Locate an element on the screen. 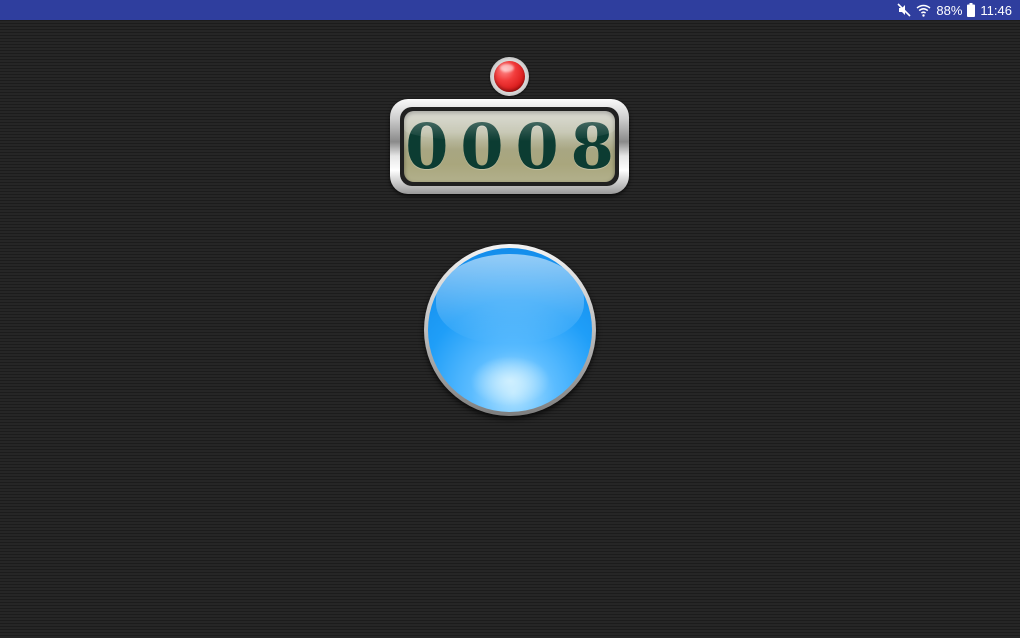  count-button is located at coordinates (510, 330).